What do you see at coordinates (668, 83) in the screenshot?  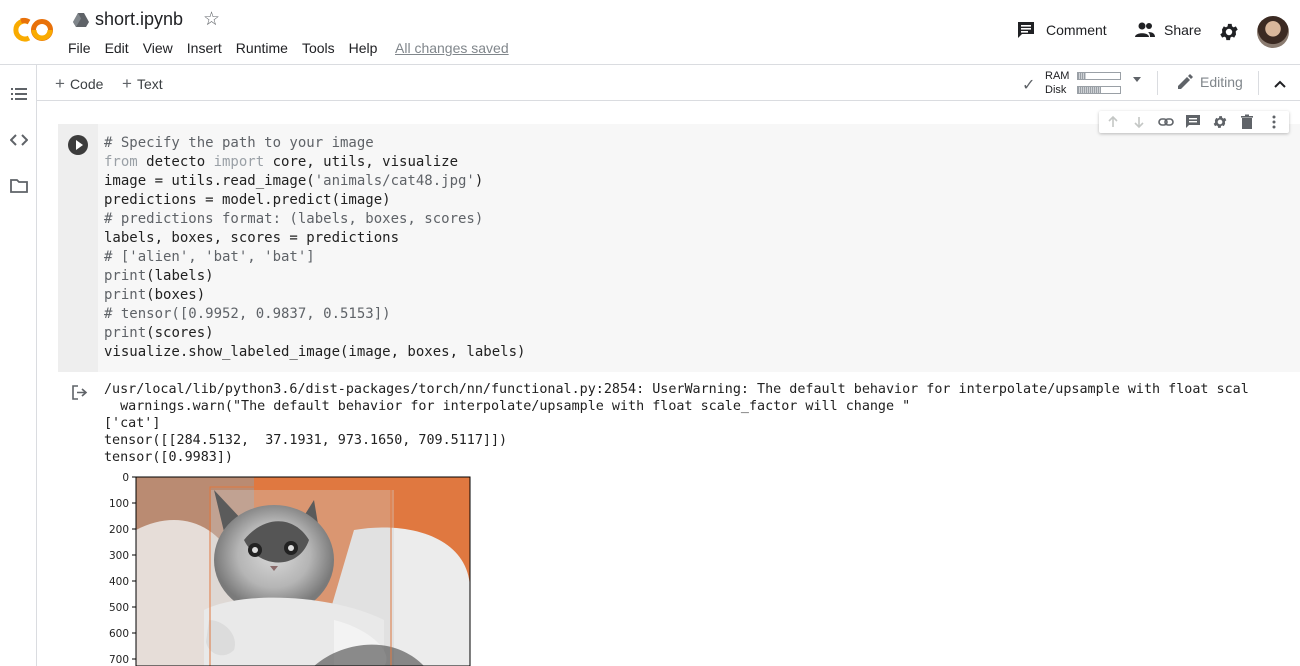 I see `notebook-toolbar: + Code + Text ✓ RAM Disk Editing` at bounding box center [668, 83].